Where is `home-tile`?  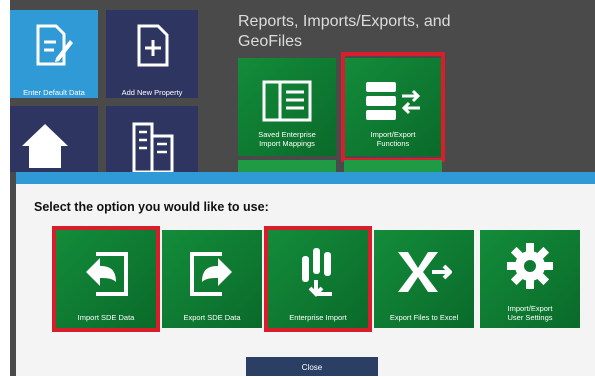
home-tile is located at coordinates (54, 139).